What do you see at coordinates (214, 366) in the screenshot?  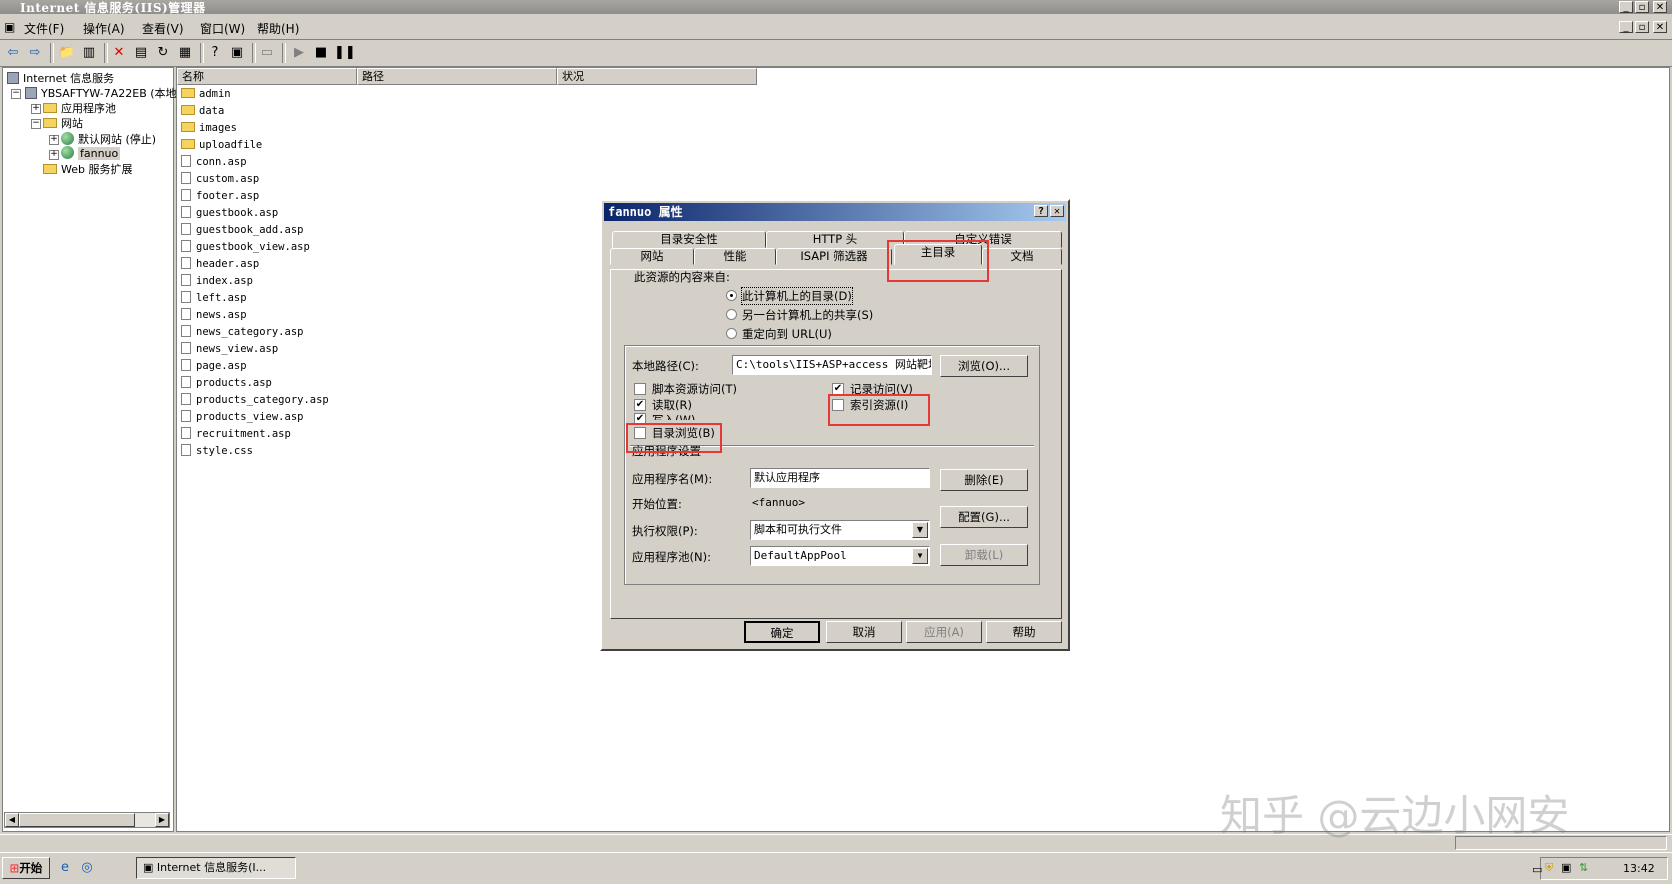 I see `list-item: page.asp` at bounding box center [214, 366].